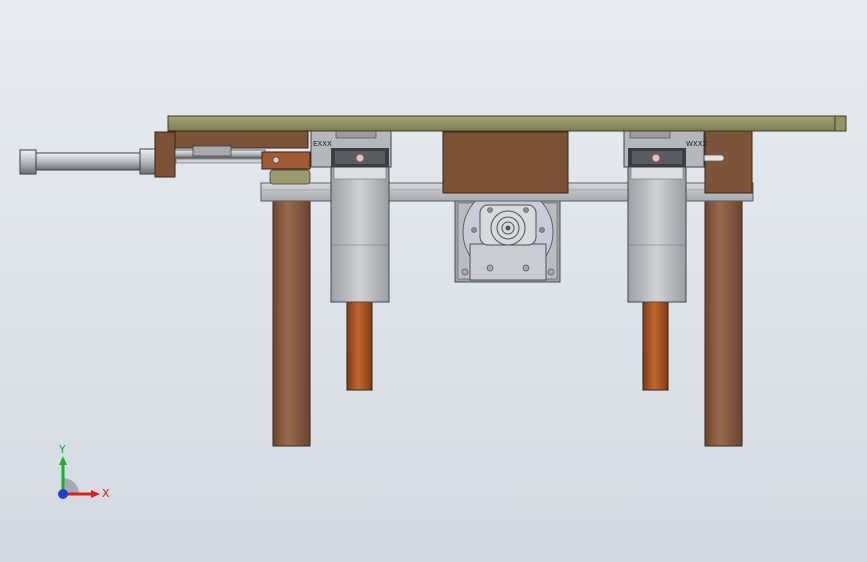 This screenshot has width=867, height=562. What do you see at coordinates (322, 144) in the screenshot?
I see `guide-label-left: EXXX` at bounding box center [322, 144].